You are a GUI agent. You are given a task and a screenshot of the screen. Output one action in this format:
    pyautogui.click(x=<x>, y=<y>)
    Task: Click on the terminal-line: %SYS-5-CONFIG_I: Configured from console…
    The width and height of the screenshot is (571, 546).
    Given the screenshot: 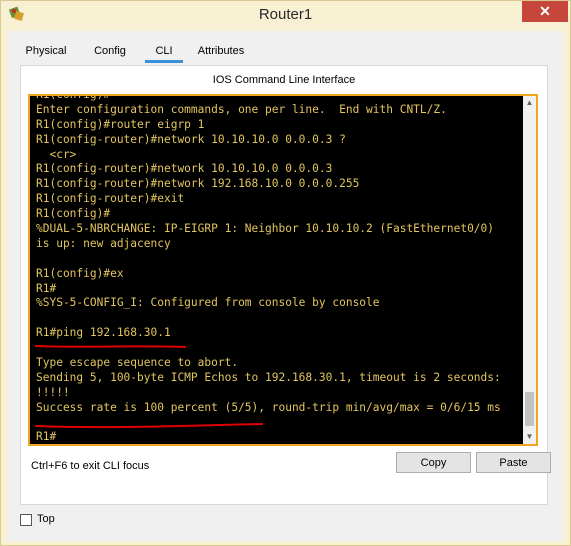 What is the action you would take?
    pyautogui.click(x=208, y=303)
    